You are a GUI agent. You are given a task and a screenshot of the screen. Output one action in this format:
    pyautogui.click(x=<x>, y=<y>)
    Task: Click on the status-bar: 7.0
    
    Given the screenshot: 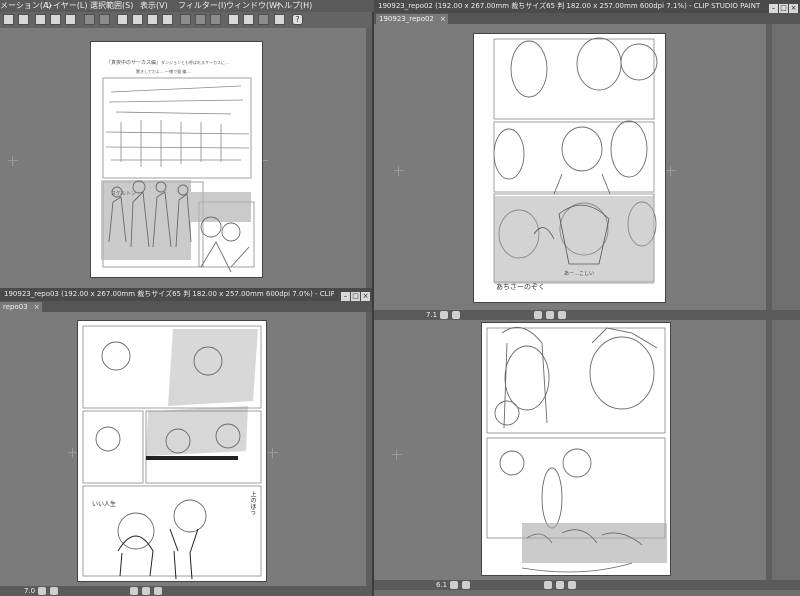 What is the action you would take?
    pyautogui.click(x=186, y=591)
    